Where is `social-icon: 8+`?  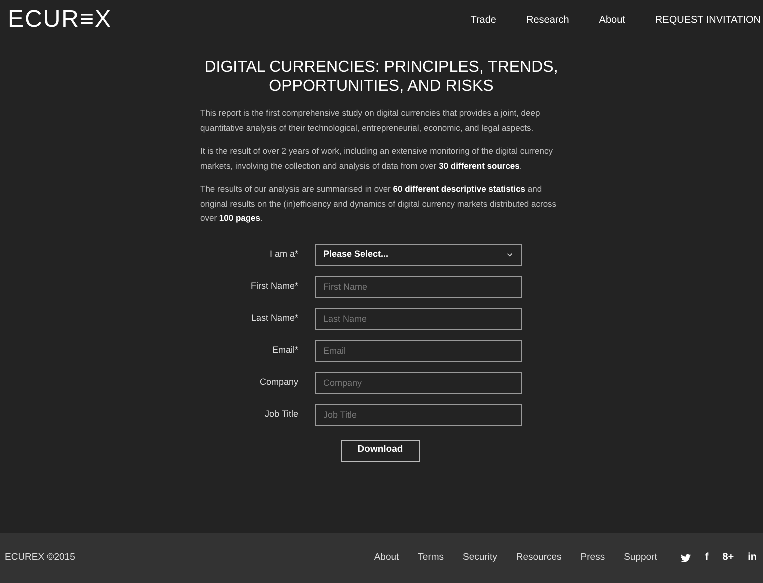 social-icon: 8+ is located at coordinates (728, 558).